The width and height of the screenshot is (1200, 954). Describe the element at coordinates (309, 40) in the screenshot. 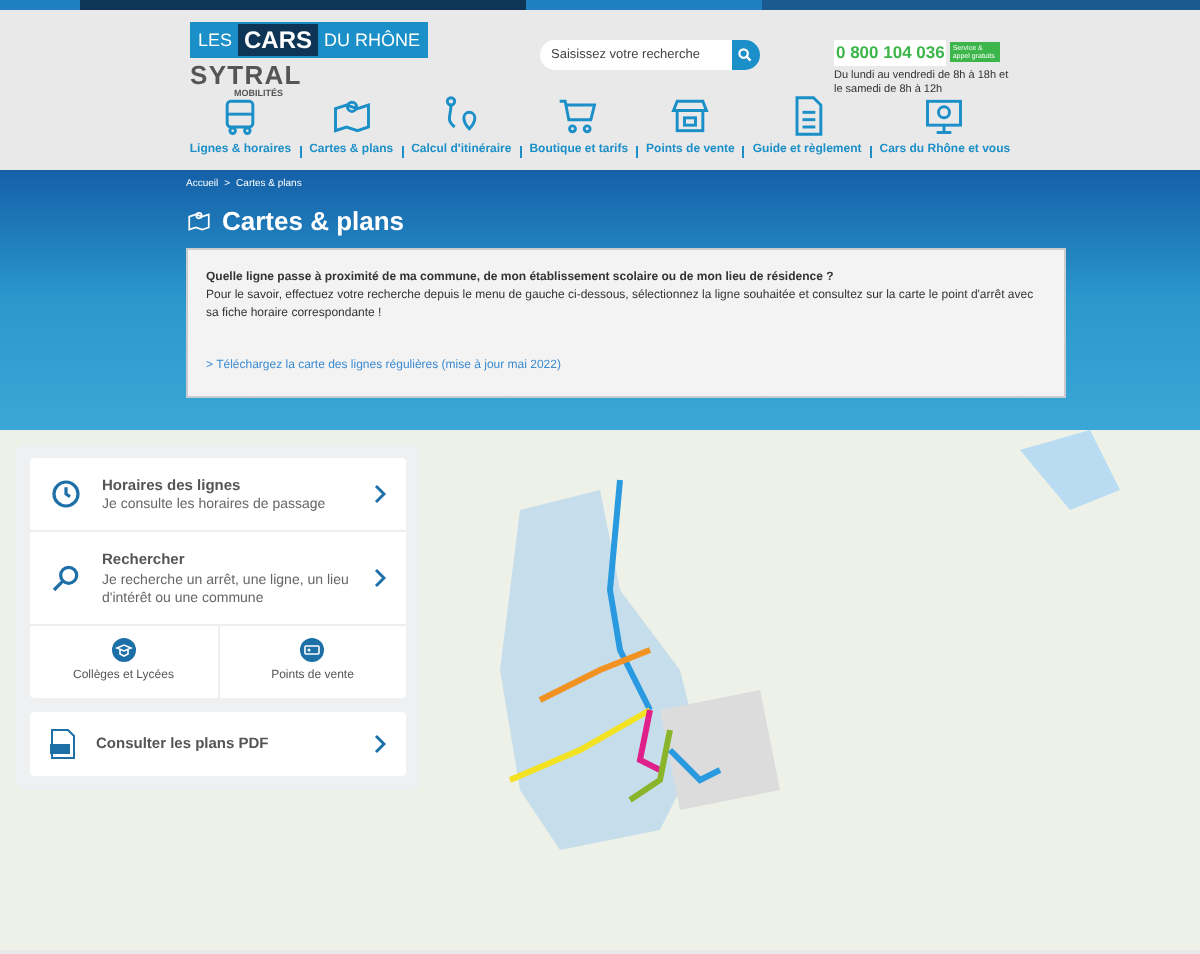

I see `site-logo: LES CARS DU RHÔNE` at that location.